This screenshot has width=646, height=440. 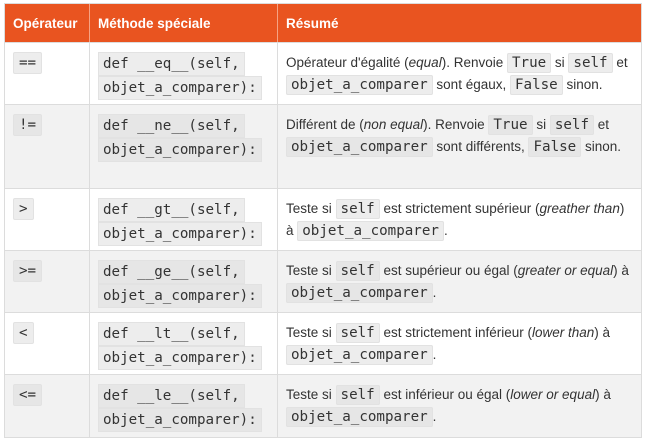 What do you see at coordinates (563, 332) in the screenshot?
I see `summary-italic: lower than` at bounding box center [563, 332].